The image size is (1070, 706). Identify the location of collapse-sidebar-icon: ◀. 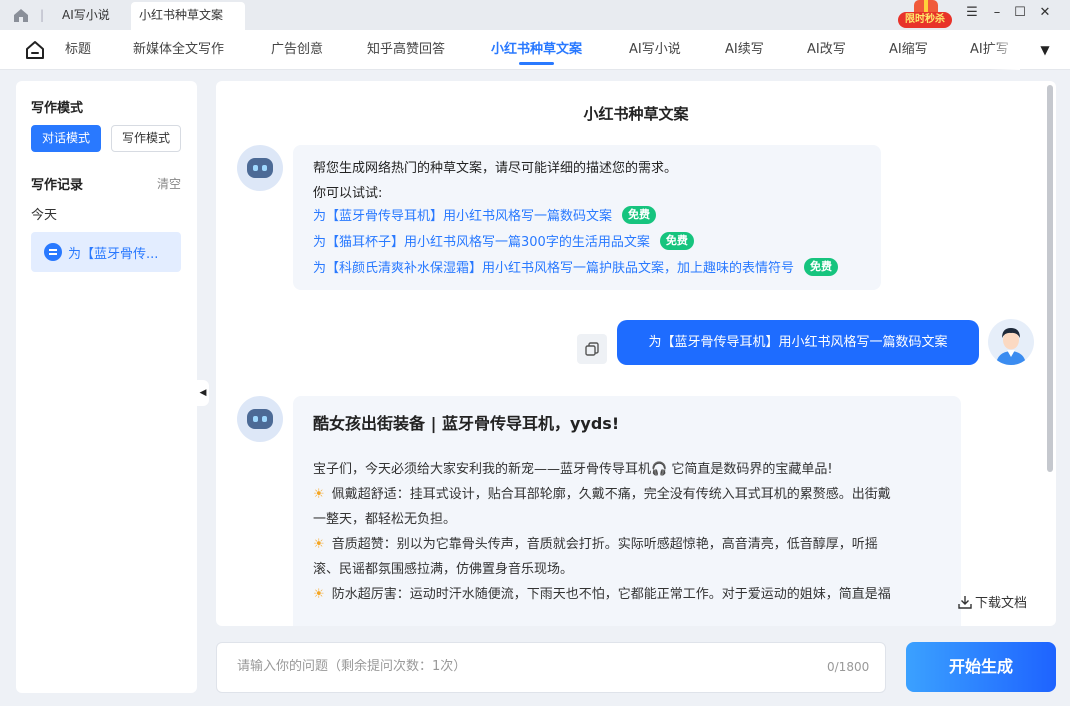
(203, 393).